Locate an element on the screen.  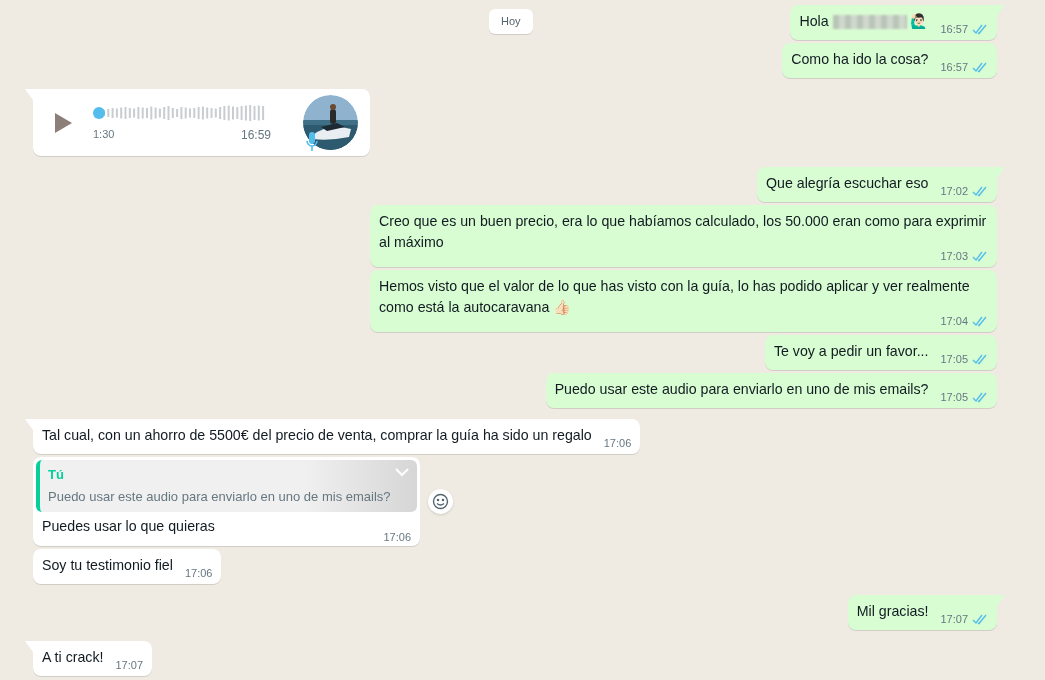
reaction-button is located at coordinates (440, 501).